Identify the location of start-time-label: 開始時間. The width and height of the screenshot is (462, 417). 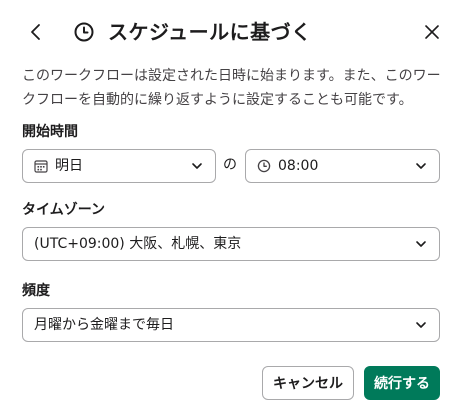
(50, 132).